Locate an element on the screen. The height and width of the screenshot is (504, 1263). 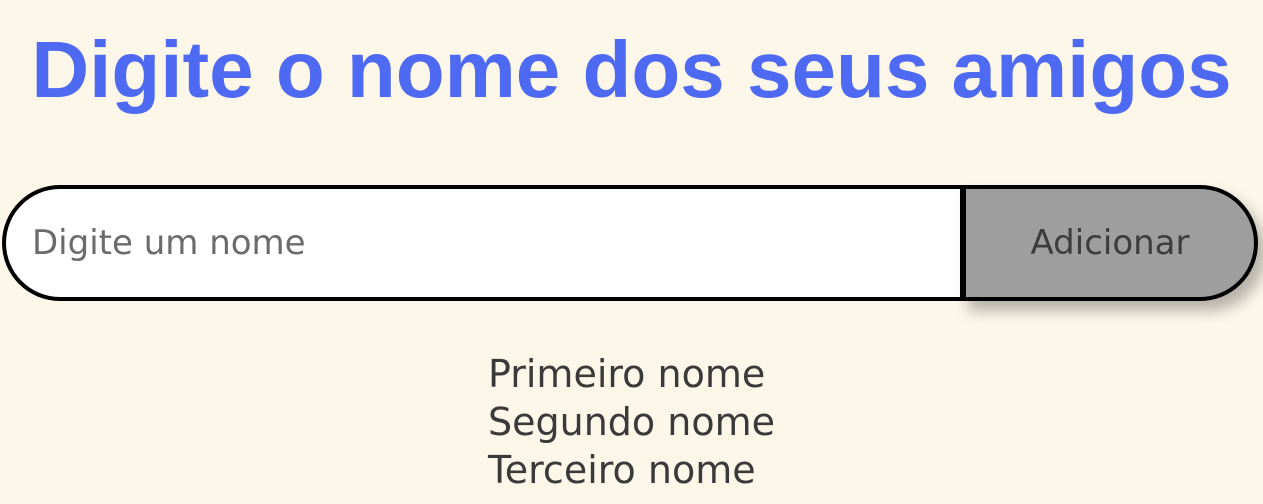
list-item: Primeiro nome is located at coordinates (627, 374).